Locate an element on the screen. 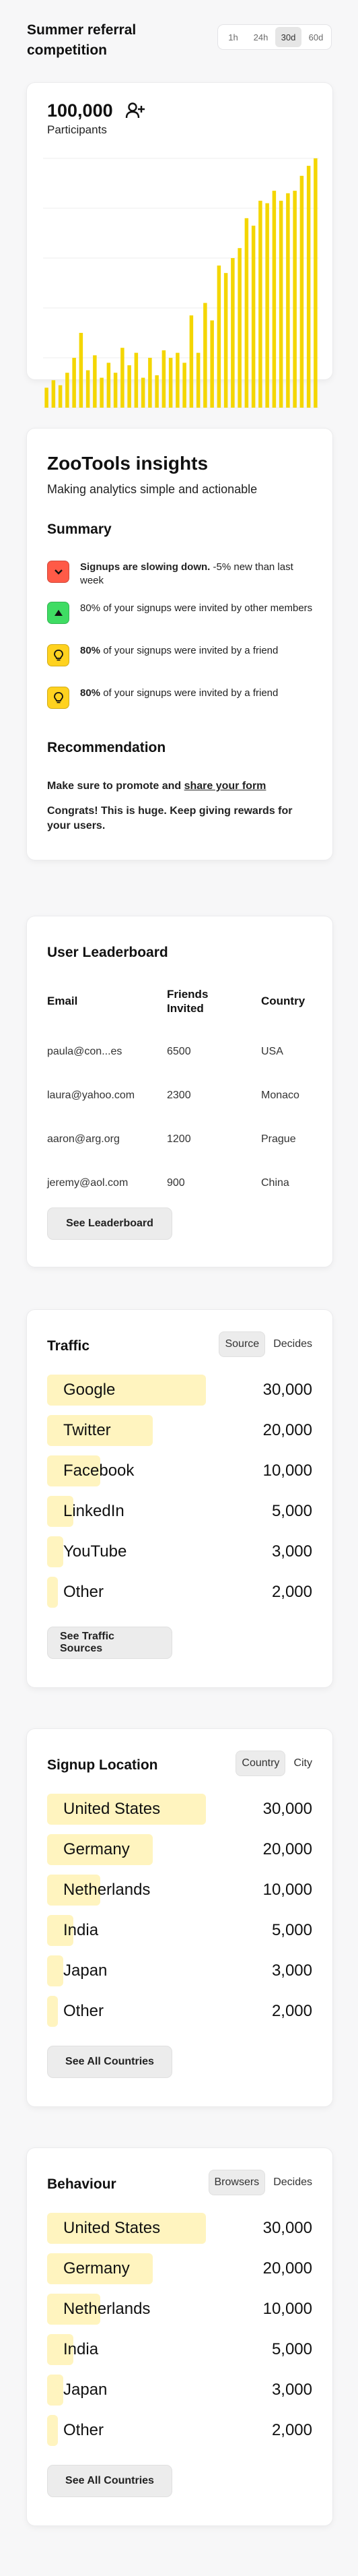  range-24h: 24h is located at coordinates (261, 37).